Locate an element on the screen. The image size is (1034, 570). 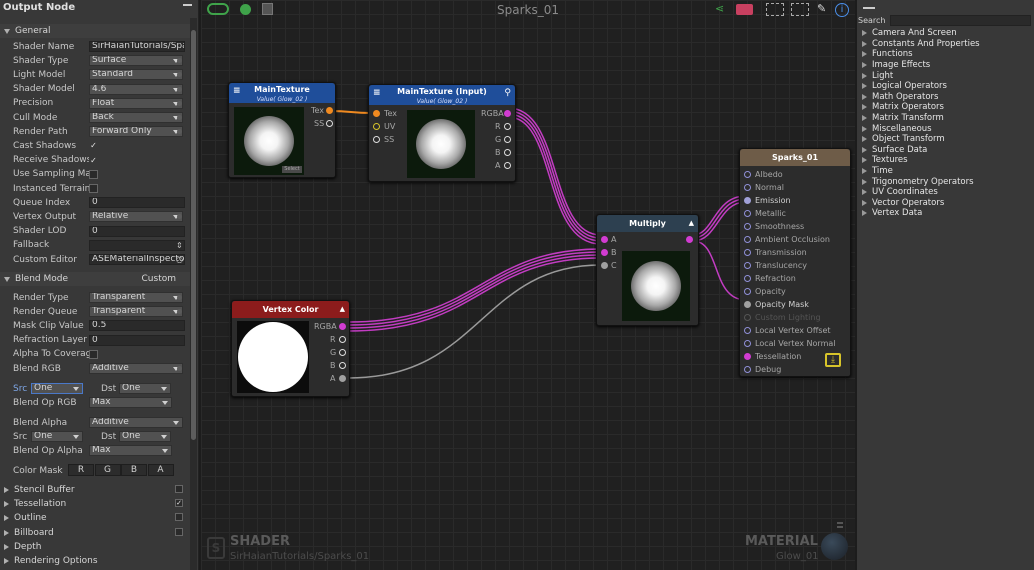
section-depth: Depth is located at coordinates (95, 547).